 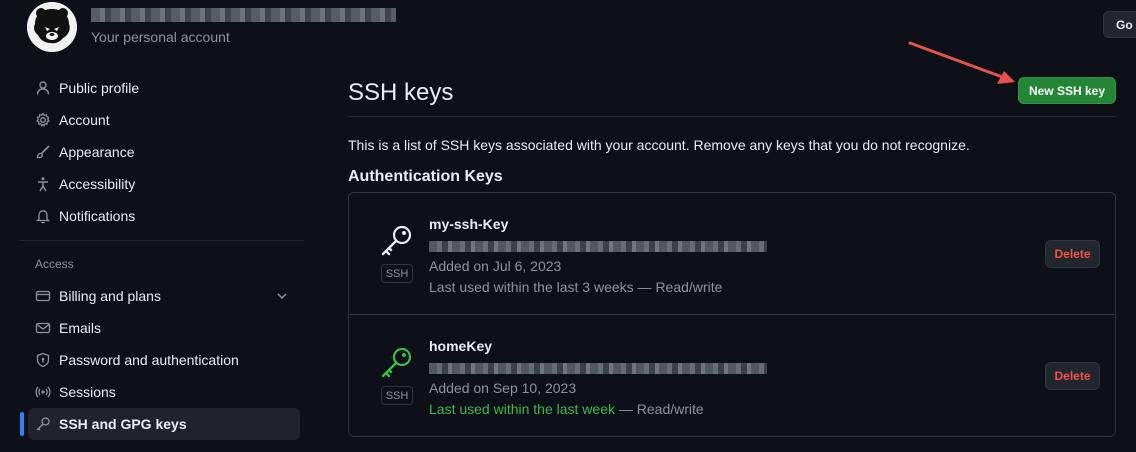 I want to click on sidebar-item-password-authentication: Password and authentication, so click(x=164, y=360).